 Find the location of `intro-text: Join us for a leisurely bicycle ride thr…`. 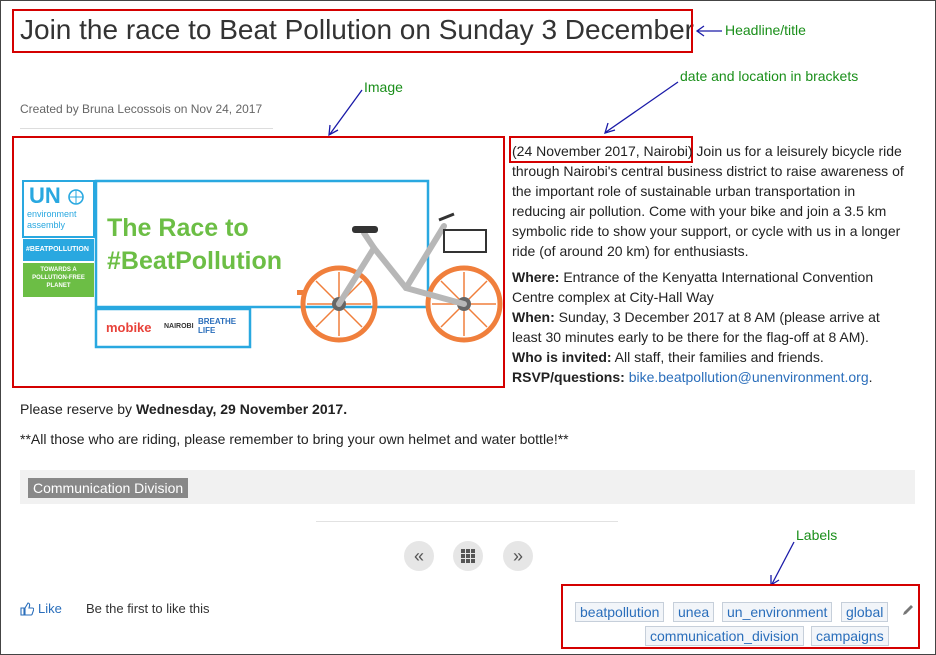

intro-text: Join us for a leisurely bicycle ride thr… is located at coordinates (708, 201).